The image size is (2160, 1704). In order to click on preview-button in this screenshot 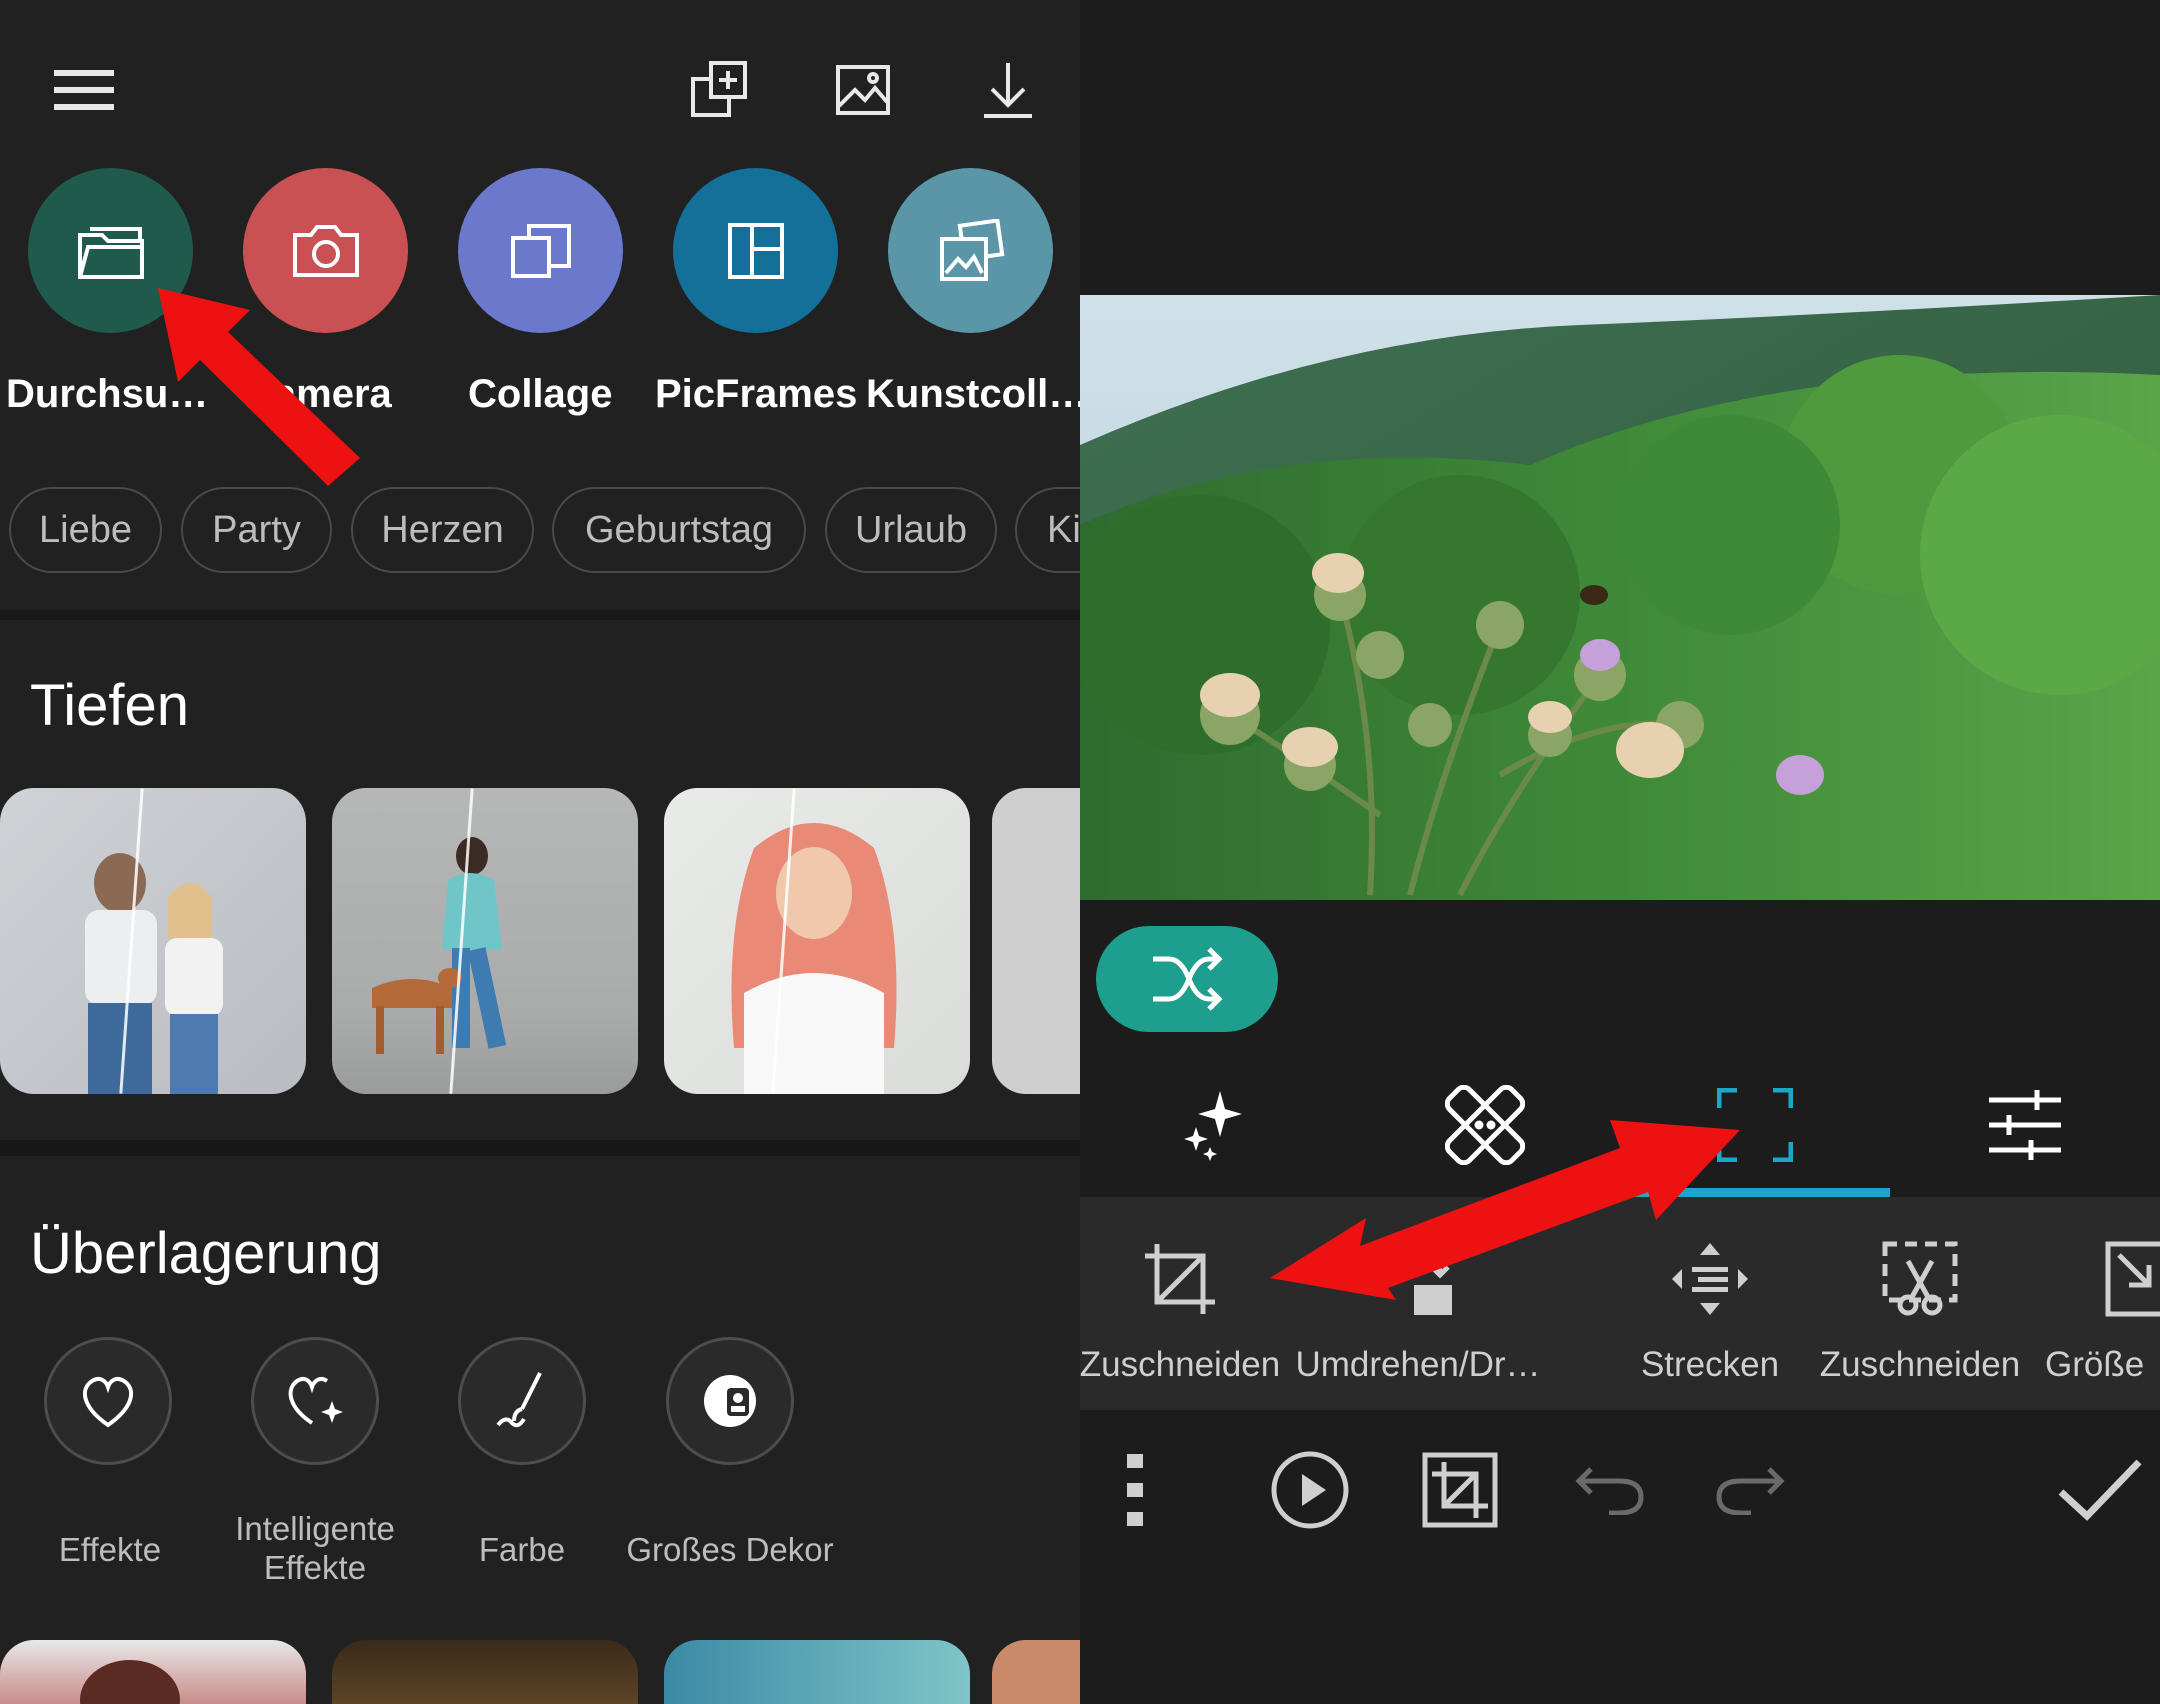, I will do `click(1310, 1490)`.